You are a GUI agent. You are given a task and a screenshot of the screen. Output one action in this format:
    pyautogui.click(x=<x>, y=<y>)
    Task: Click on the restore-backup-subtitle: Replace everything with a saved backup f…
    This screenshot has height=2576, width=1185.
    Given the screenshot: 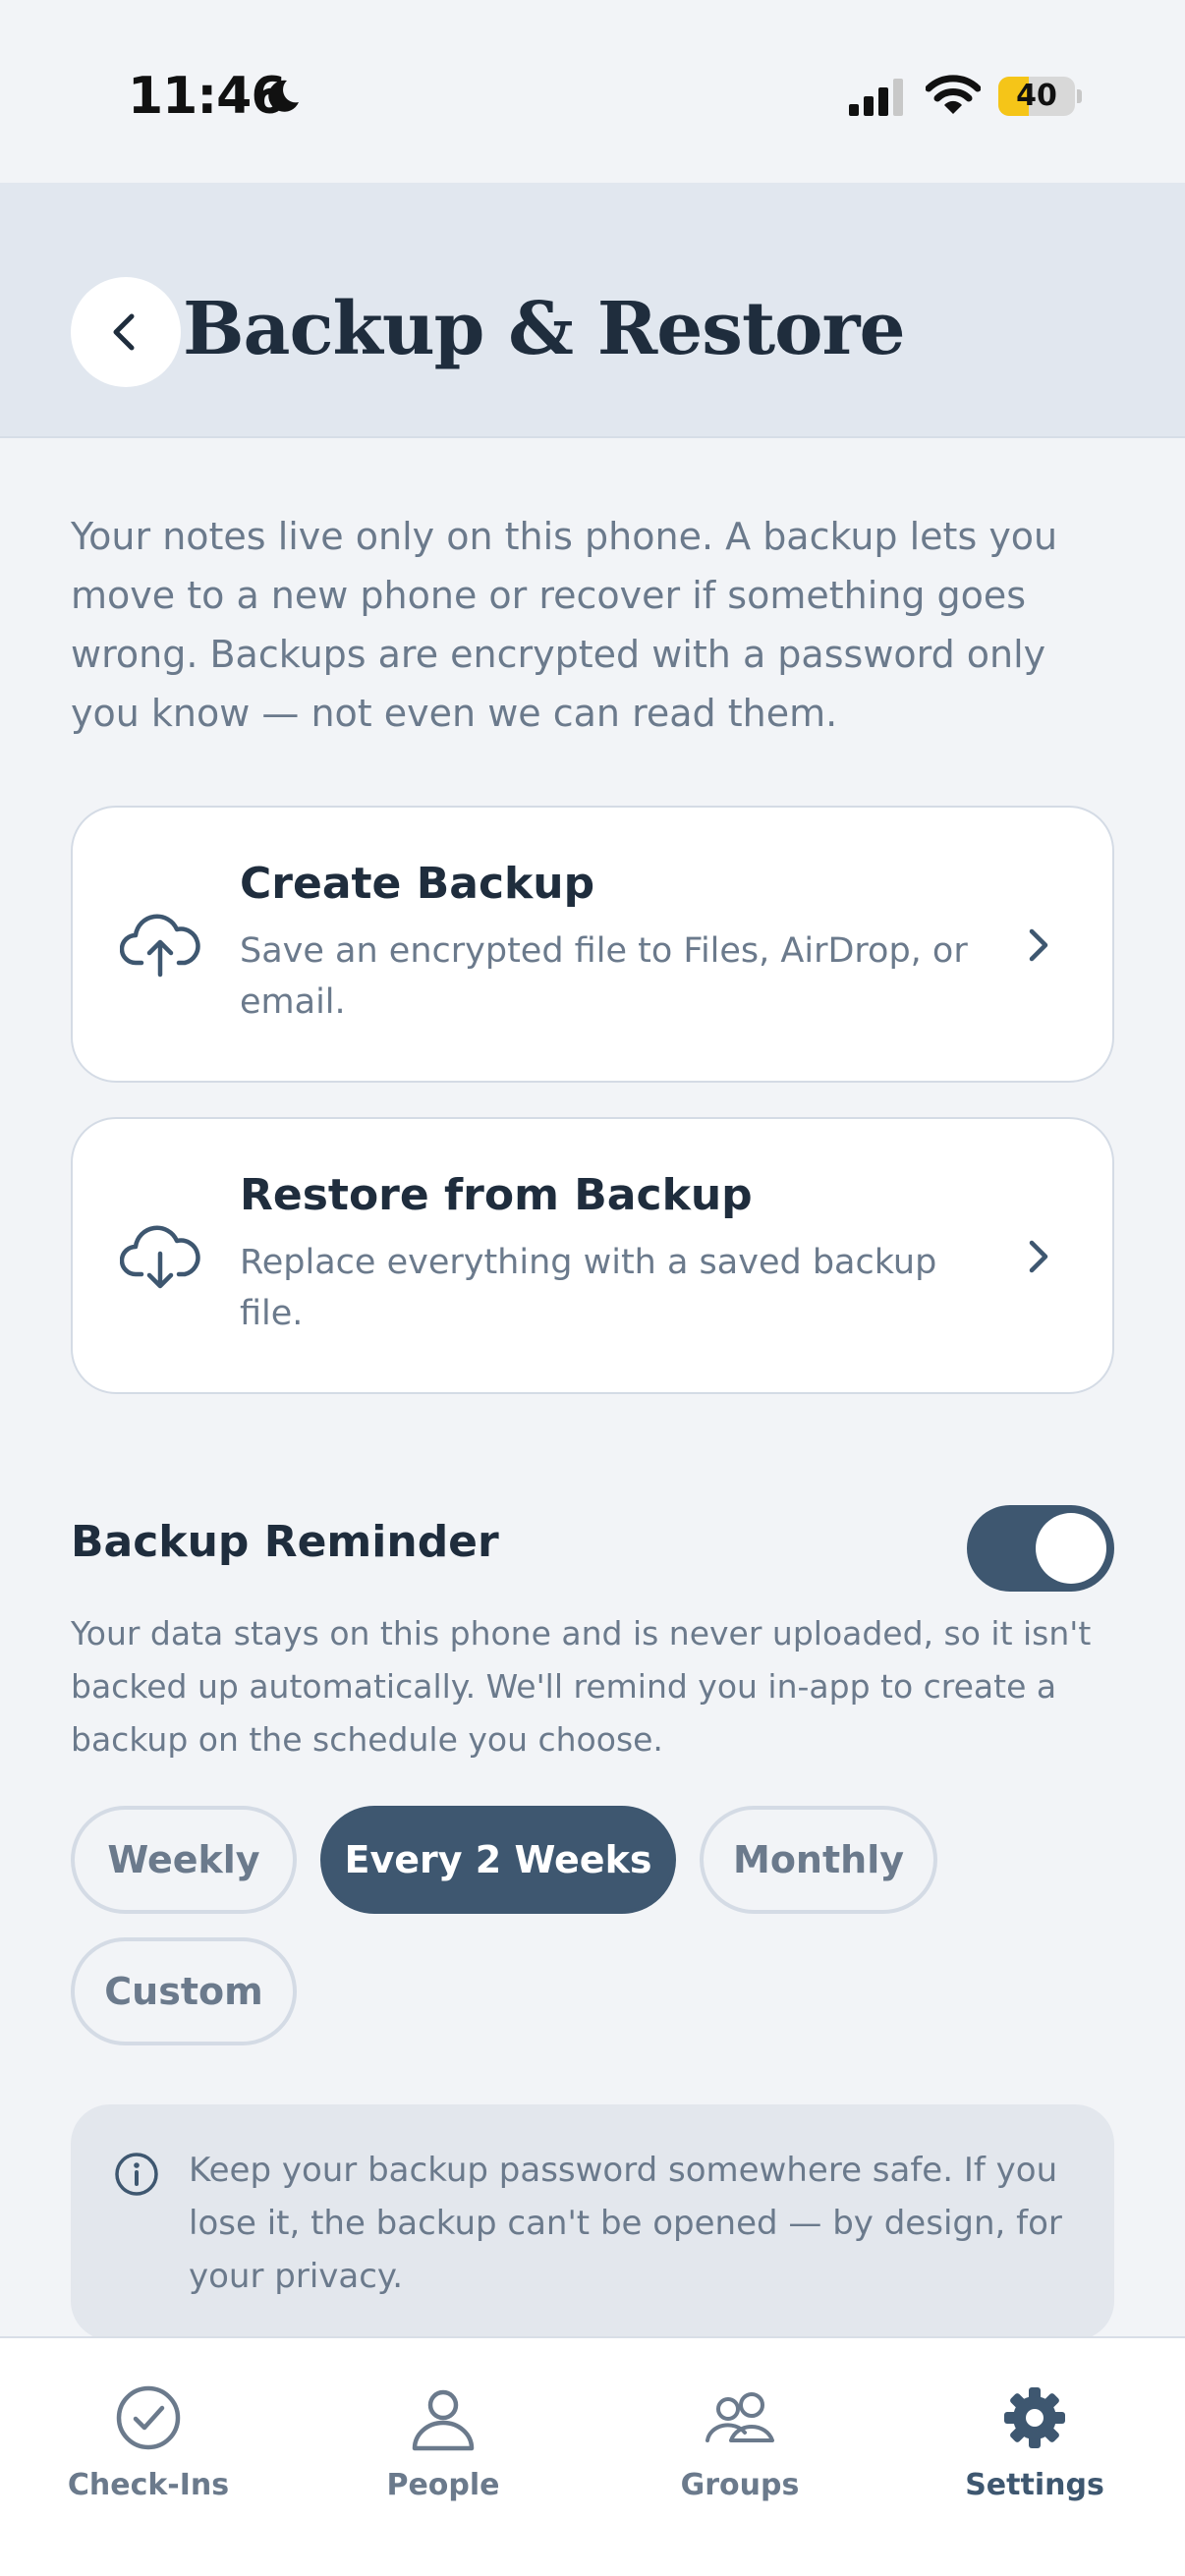 What is the action you would take?
    pyautogui.click(x=589, y=1288)
    